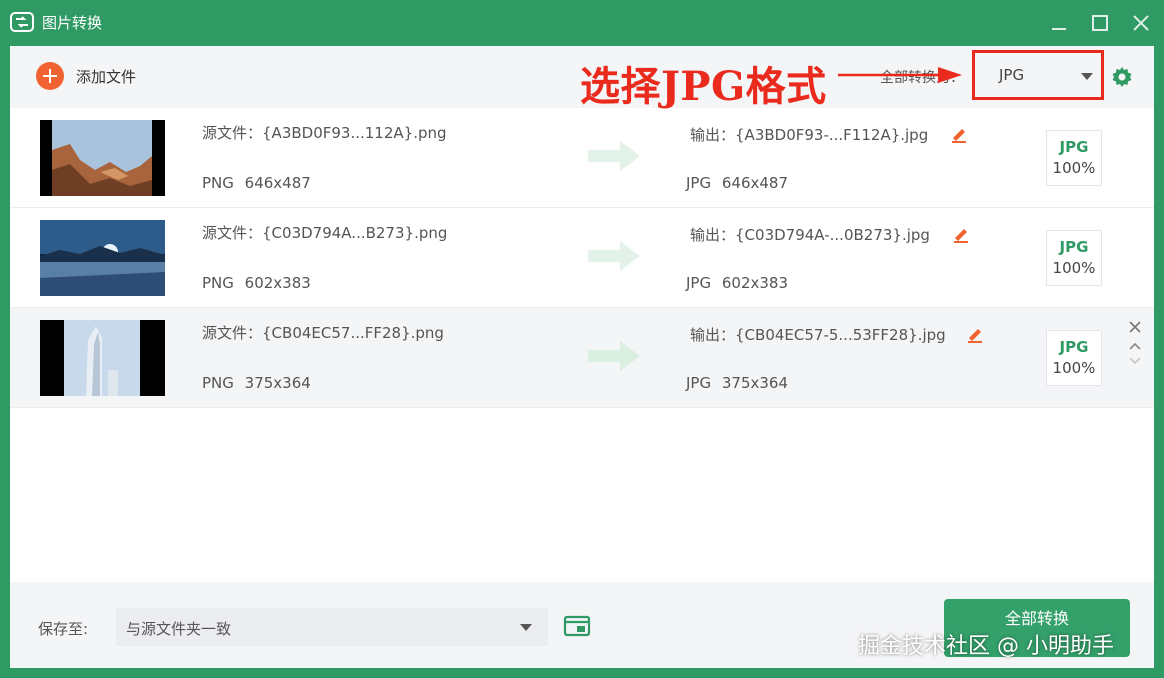 Image resolution: width=1164 pixels, height=678 pixels. What do you see at coordinates (179, 629) in the screenshot?
I see `save-path-value: 与源文件夹一致` at bounding box center [179, 629].